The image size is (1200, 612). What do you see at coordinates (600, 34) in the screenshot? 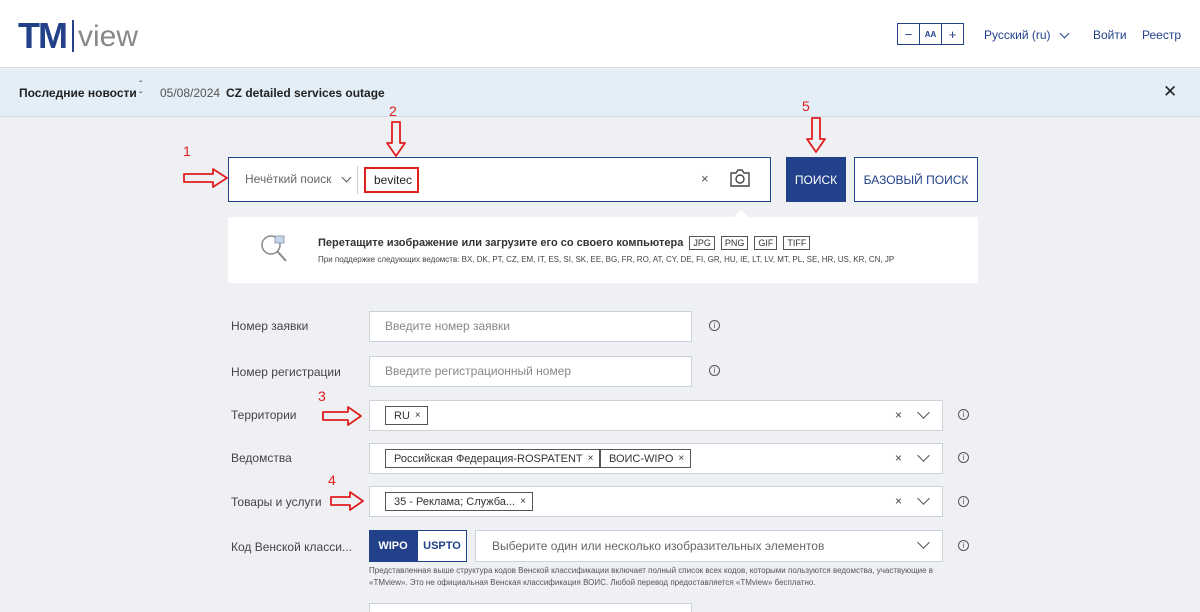
I see `header: TM view − AA + Русский (ru) Войти Реестр` at bounding box center [600, 34].